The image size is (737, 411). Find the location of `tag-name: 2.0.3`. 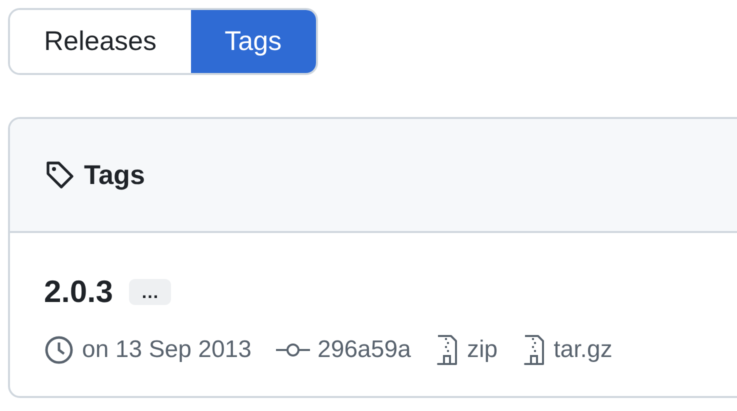

tag-name: 2.0.3 is located at coordinates (78, 292).